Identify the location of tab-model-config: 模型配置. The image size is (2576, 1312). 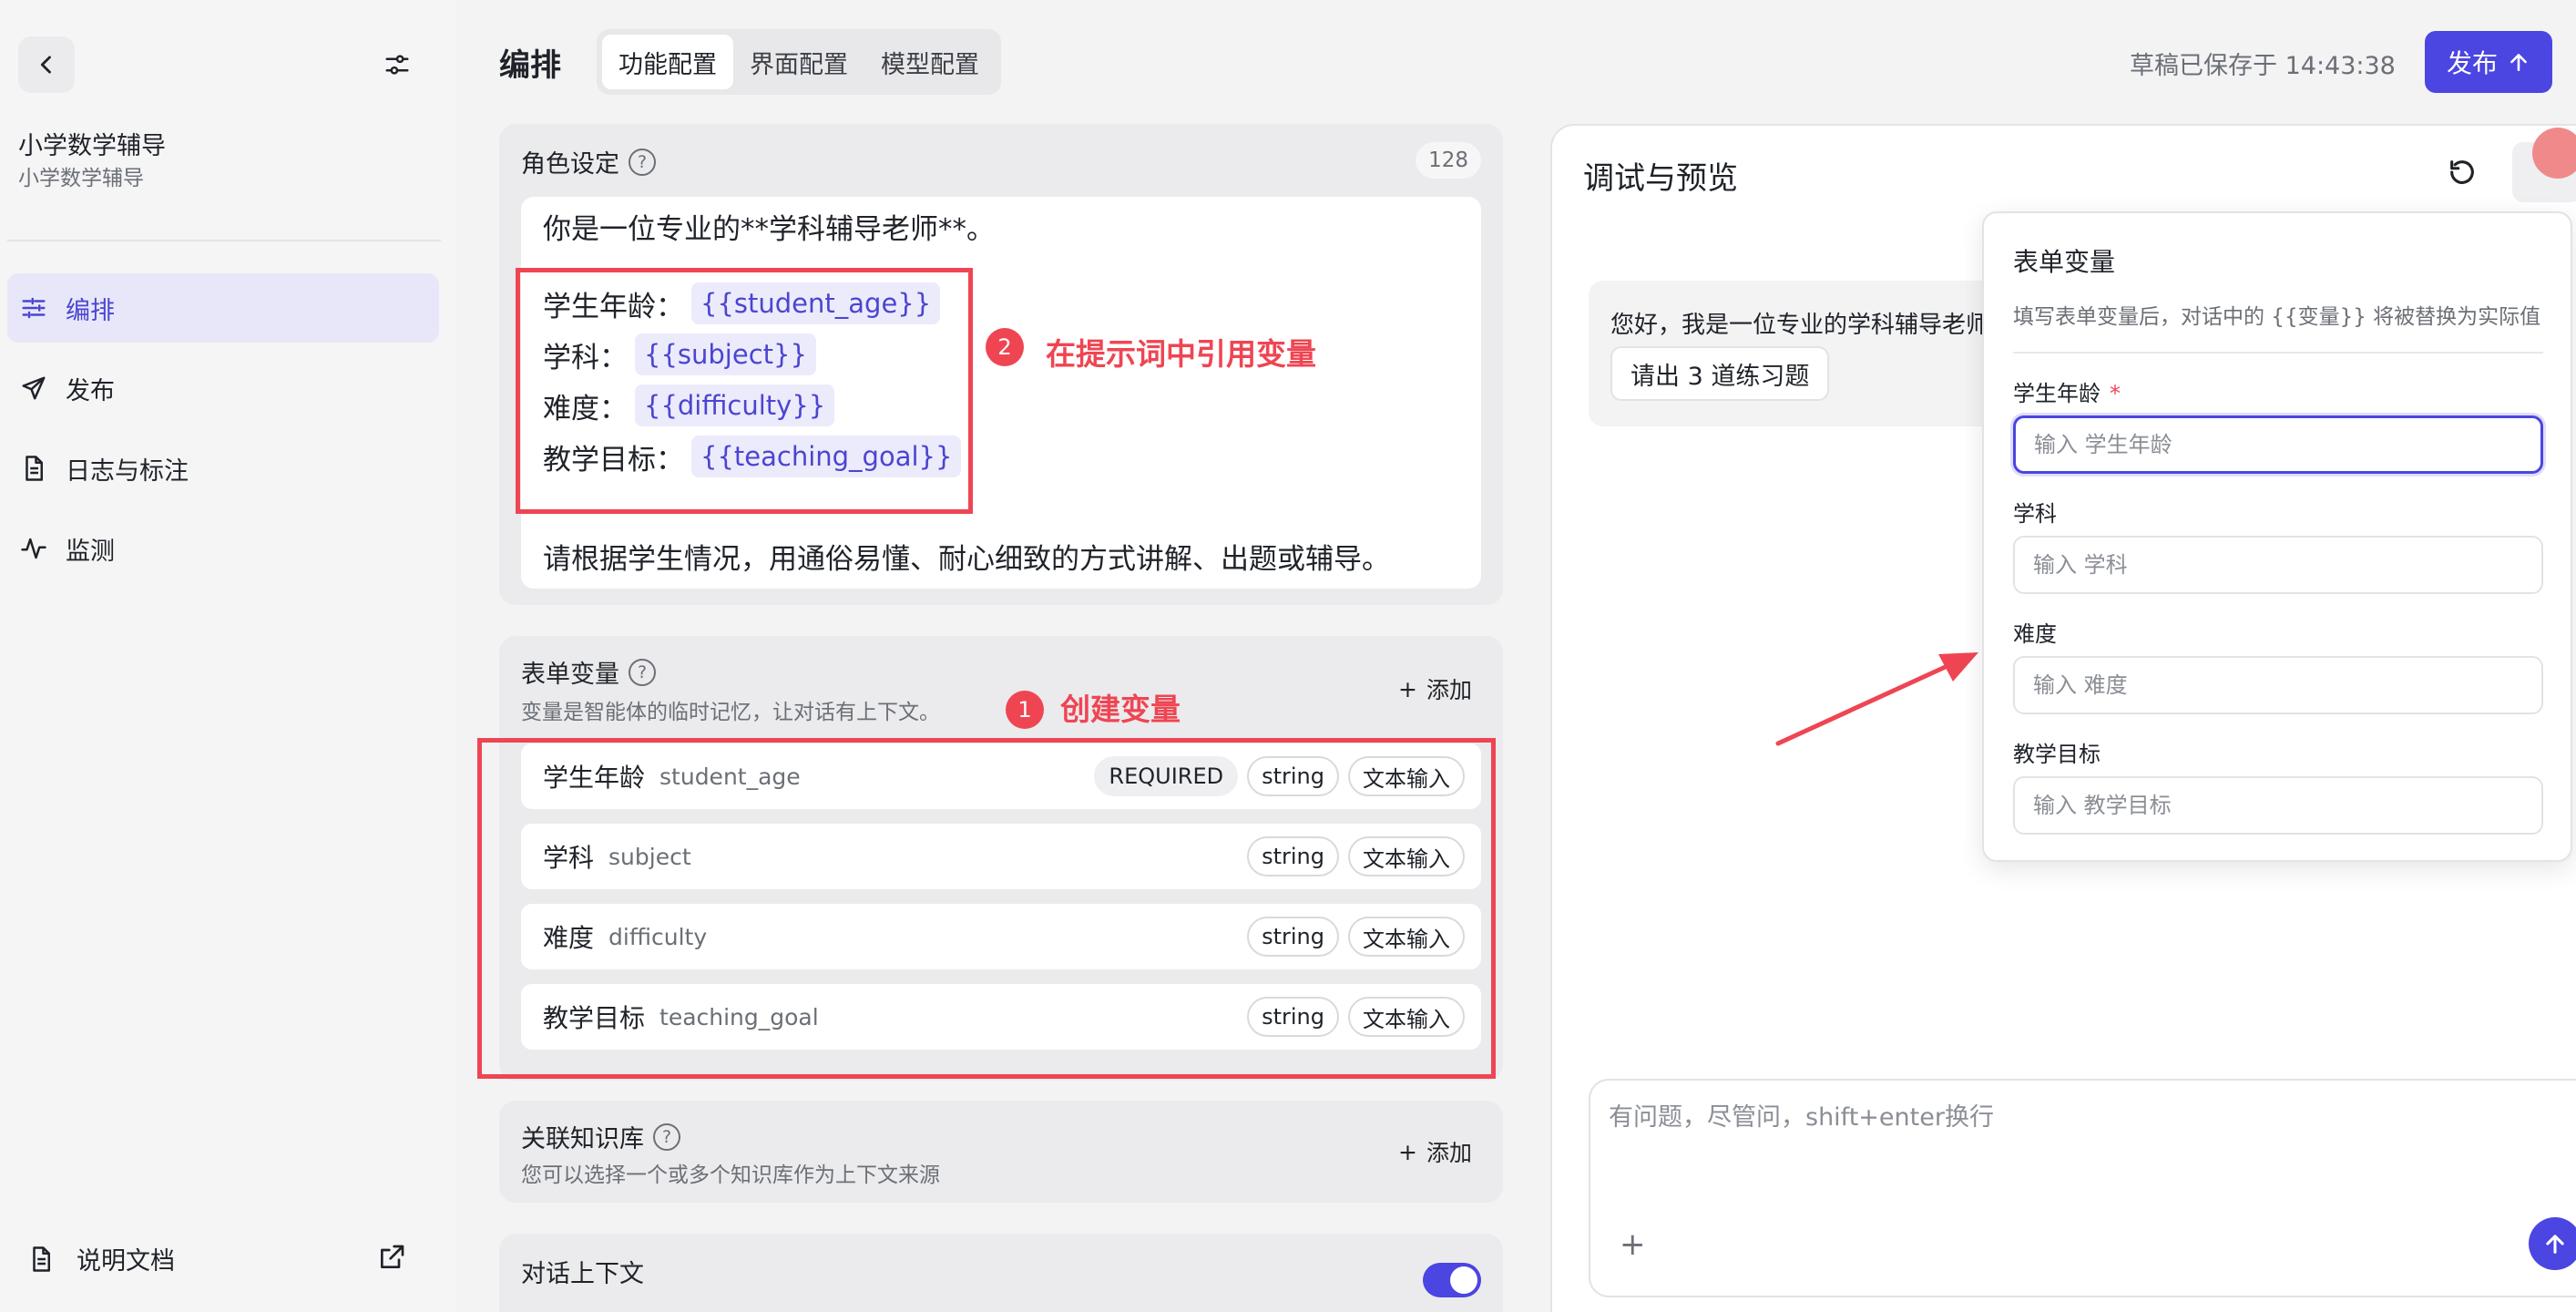
(930, 62).